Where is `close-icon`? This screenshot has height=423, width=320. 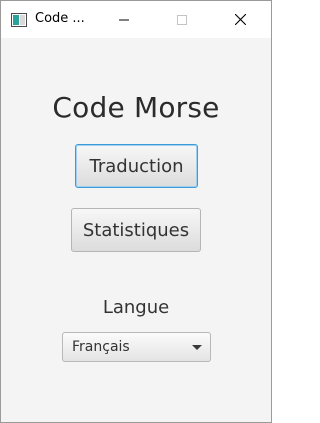
close-icon is located at coordinates (240, 19).